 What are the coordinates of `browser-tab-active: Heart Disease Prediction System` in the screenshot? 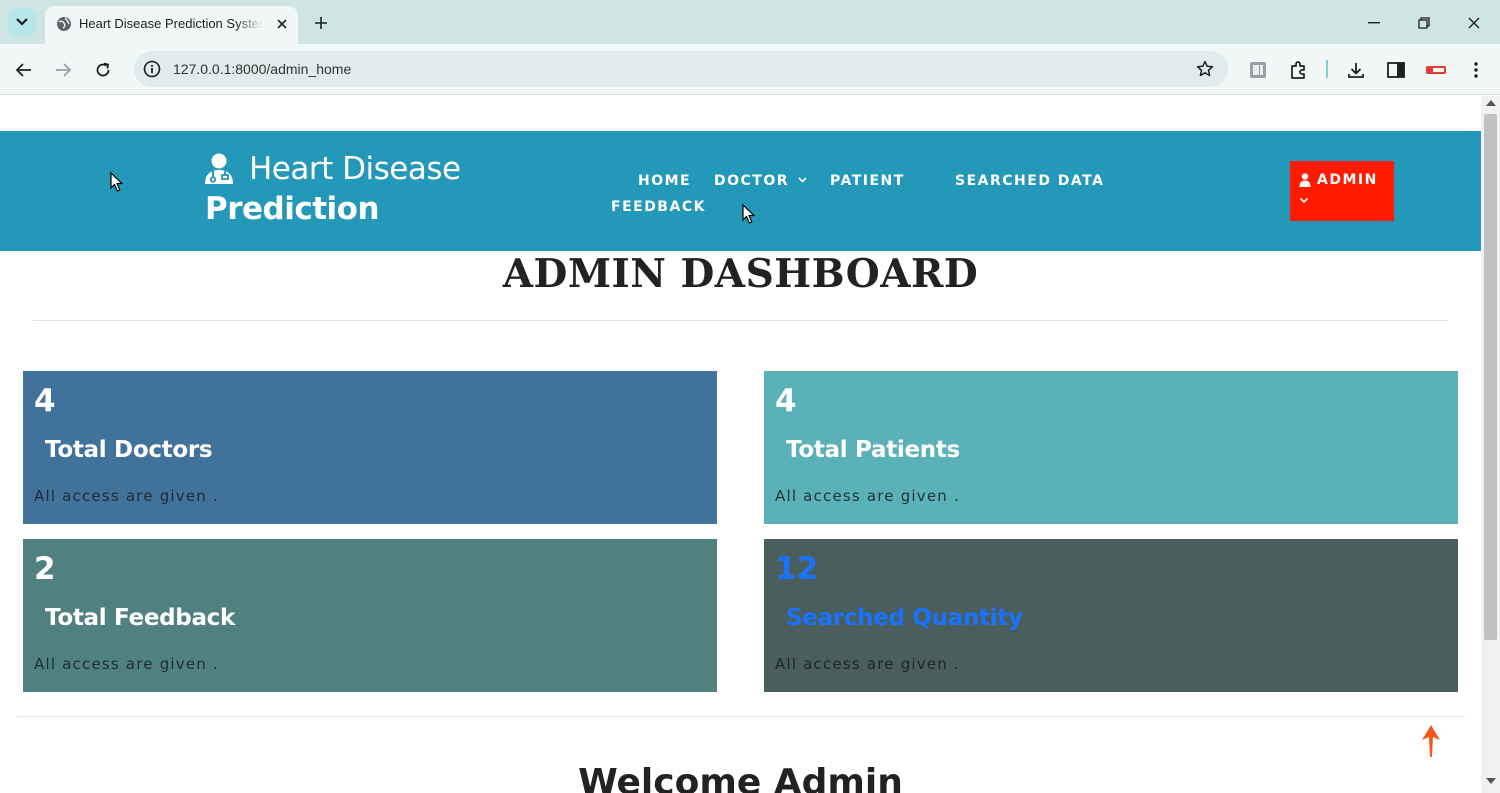 It's located at (171, 25).